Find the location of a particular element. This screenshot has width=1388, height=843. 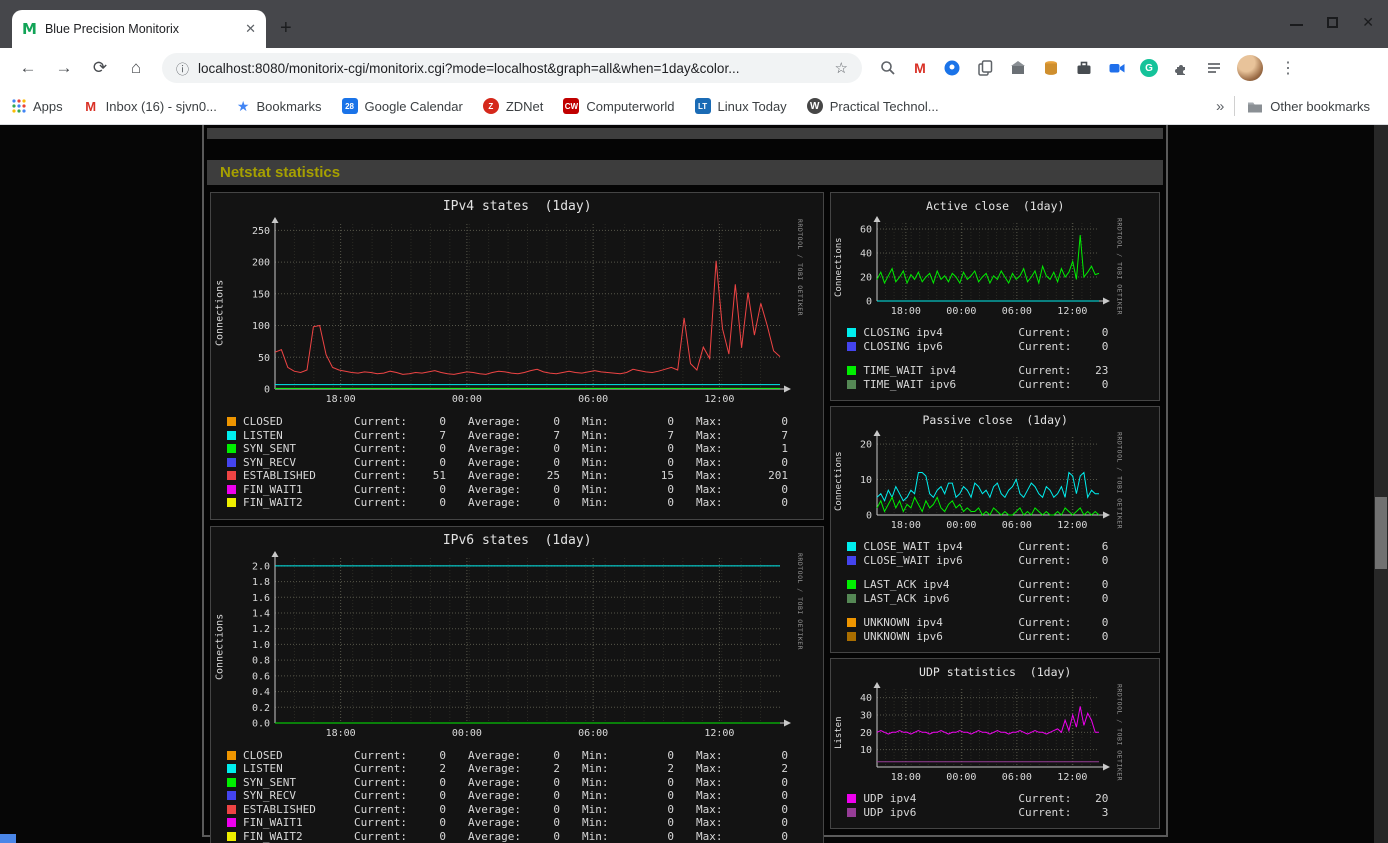

bookmark-computerworld: CW Computerworld is located at coordinates (619, 106).